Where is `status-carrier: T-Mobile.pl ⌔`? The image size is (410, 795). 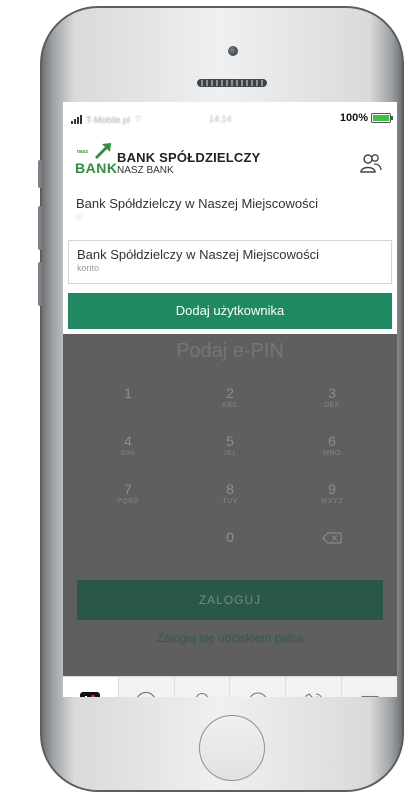 status-carrier: T-Mobile.pl ⌔ is located at coordinates (106, 119).